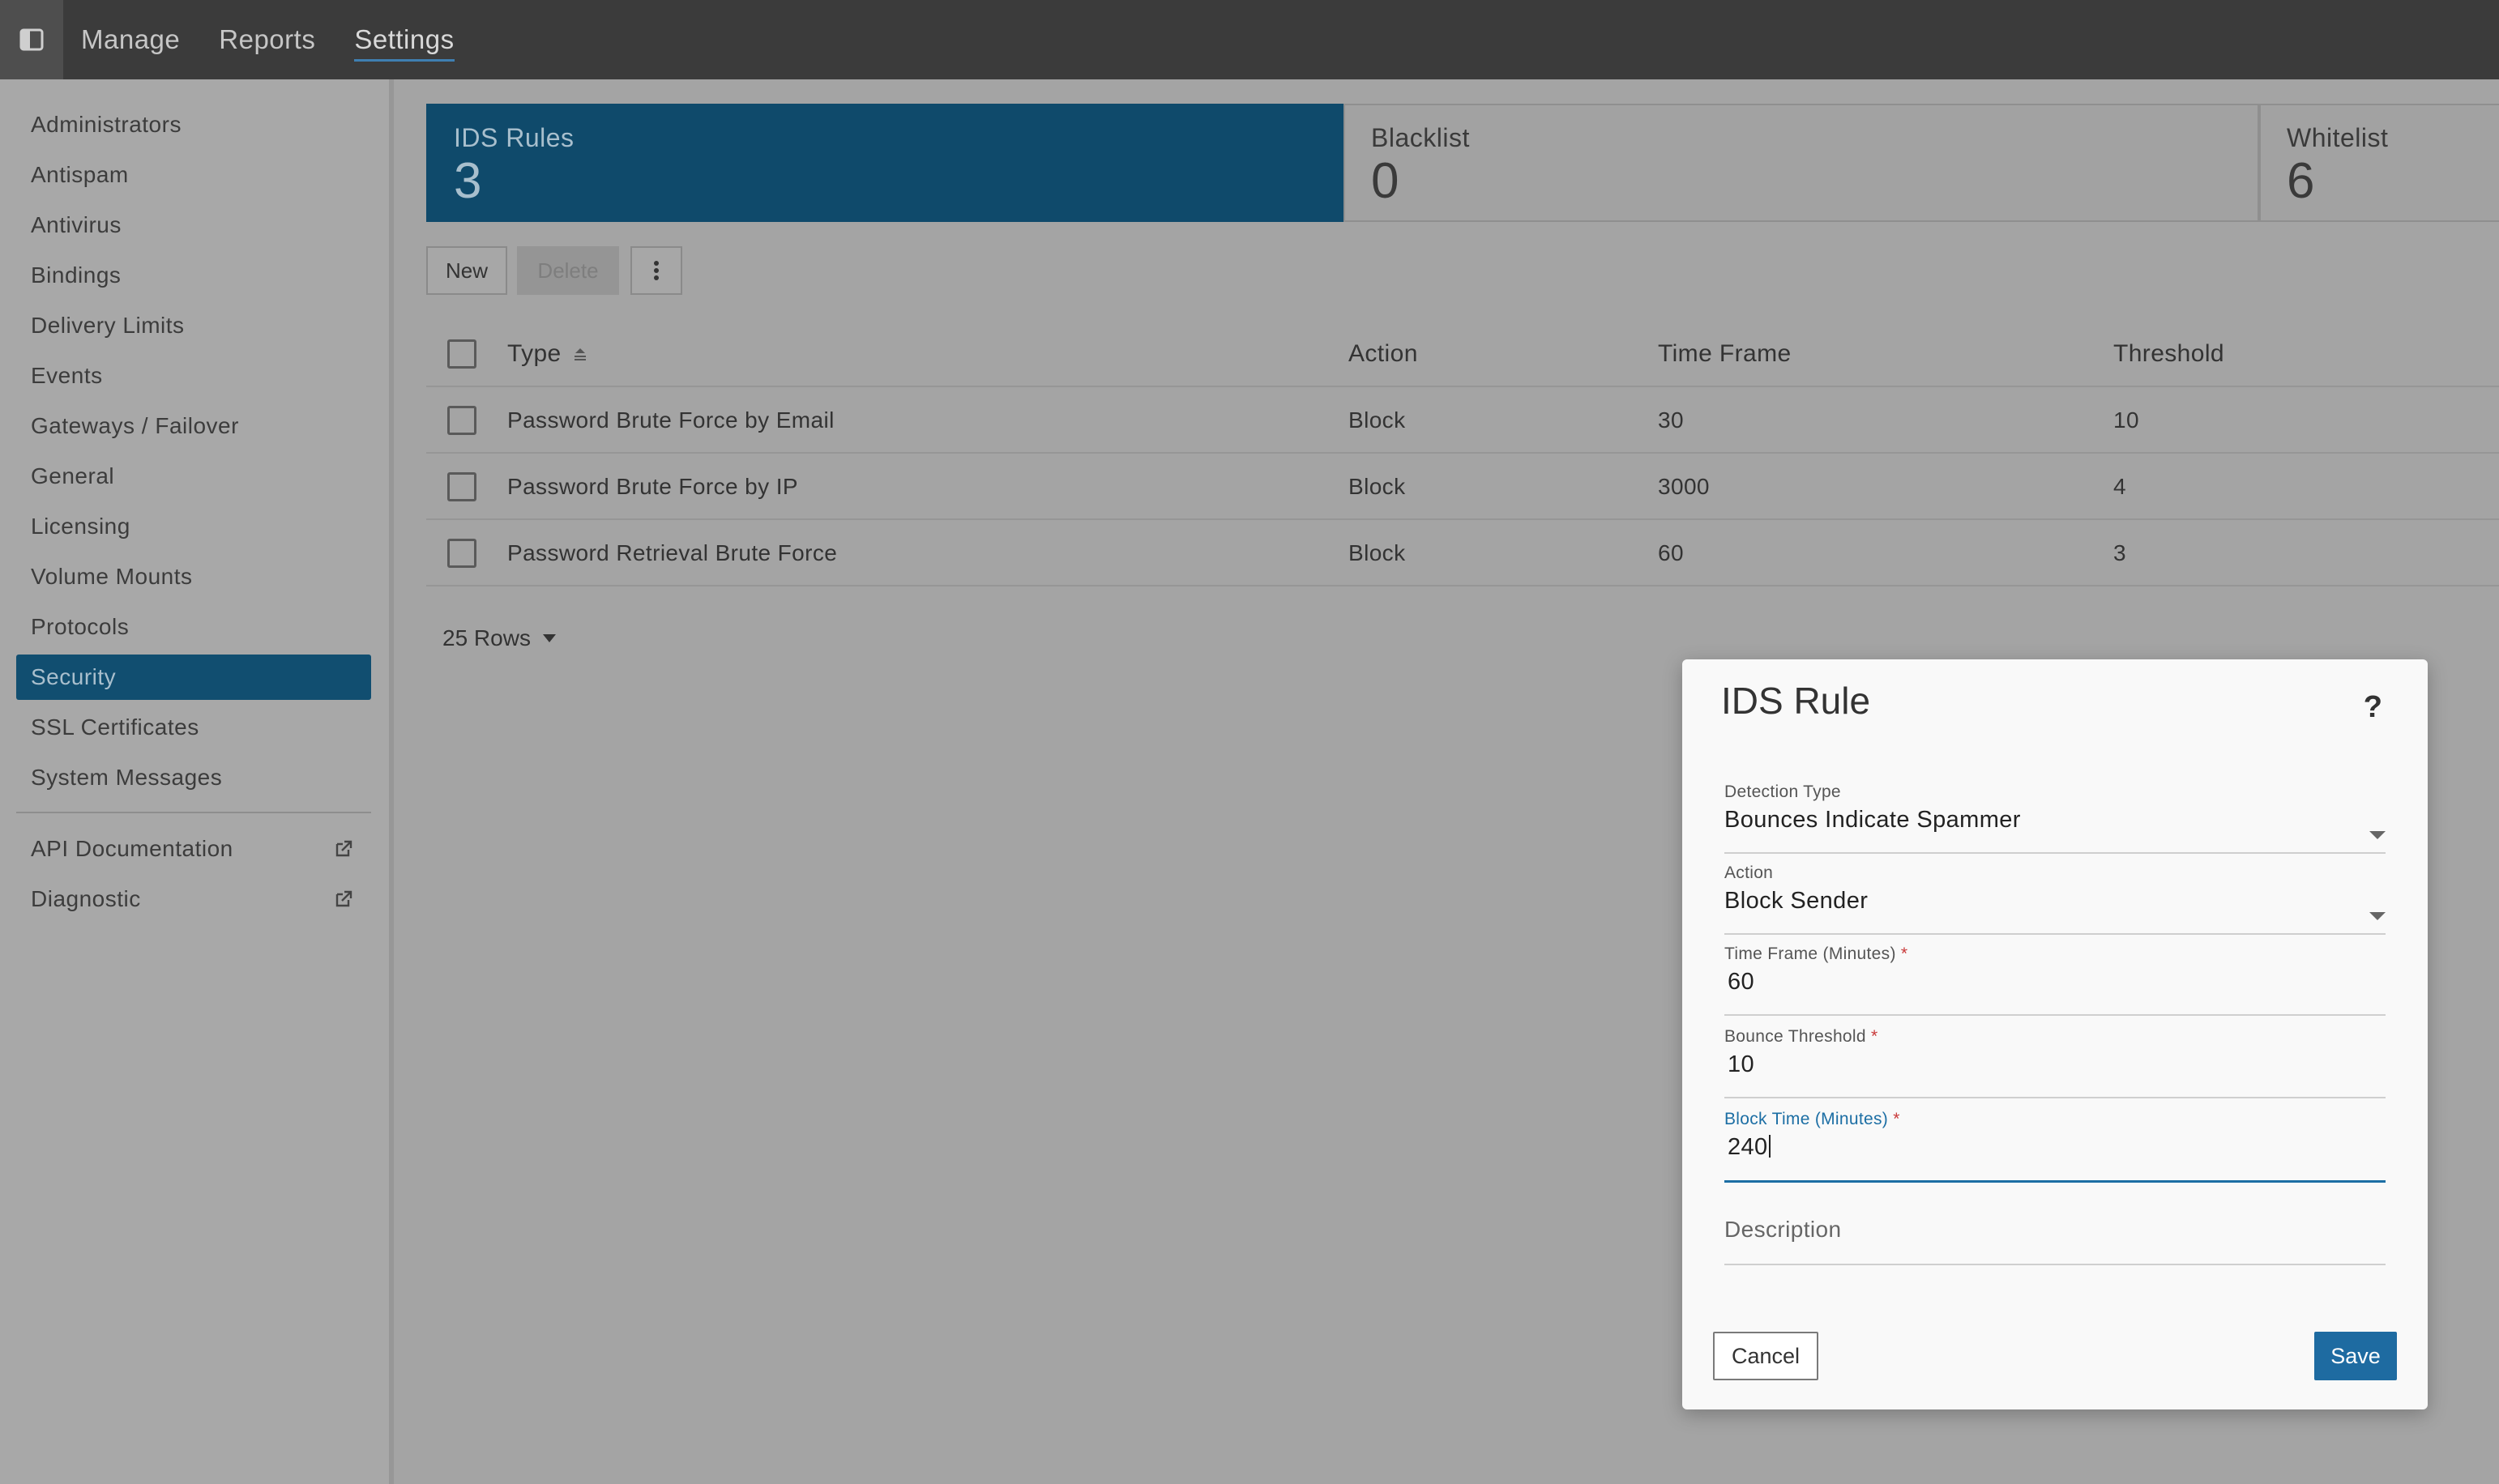  I want to click on sidebar-item-events: Events, so click(193, 376).